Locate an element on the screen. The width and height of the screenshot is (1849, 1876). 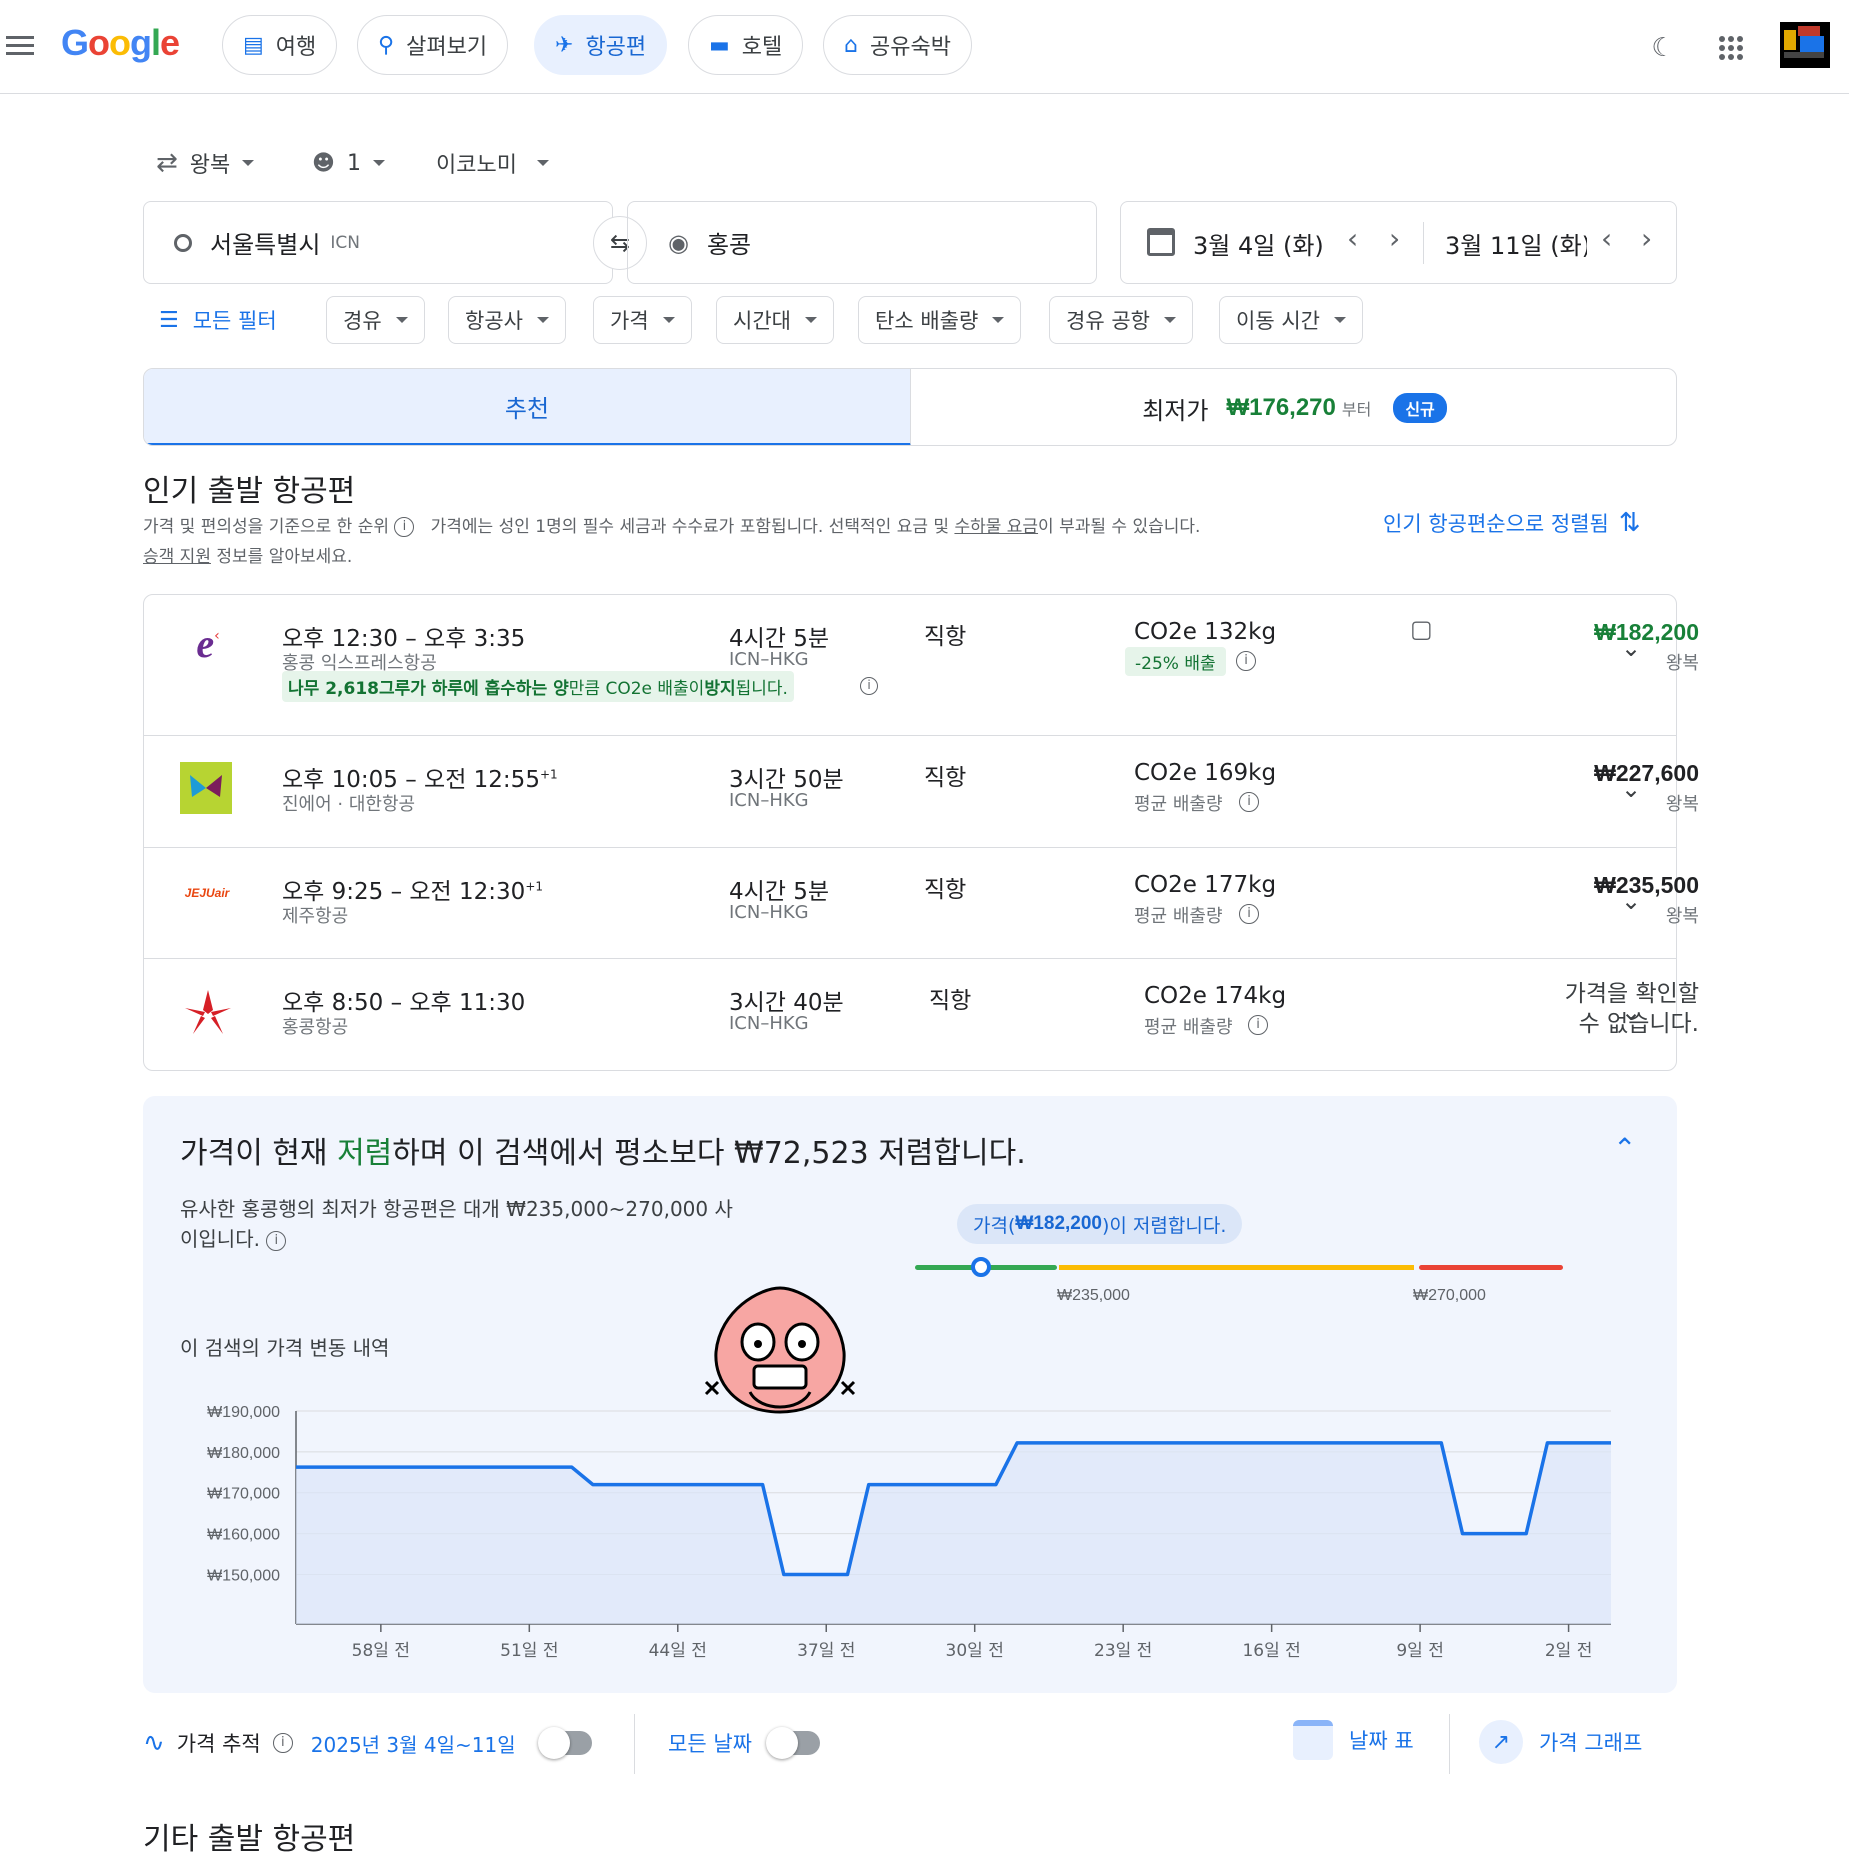
tab-cheapest: 최저가 ₩176,270 부터 신규 is located at coordinates (1293, 407).